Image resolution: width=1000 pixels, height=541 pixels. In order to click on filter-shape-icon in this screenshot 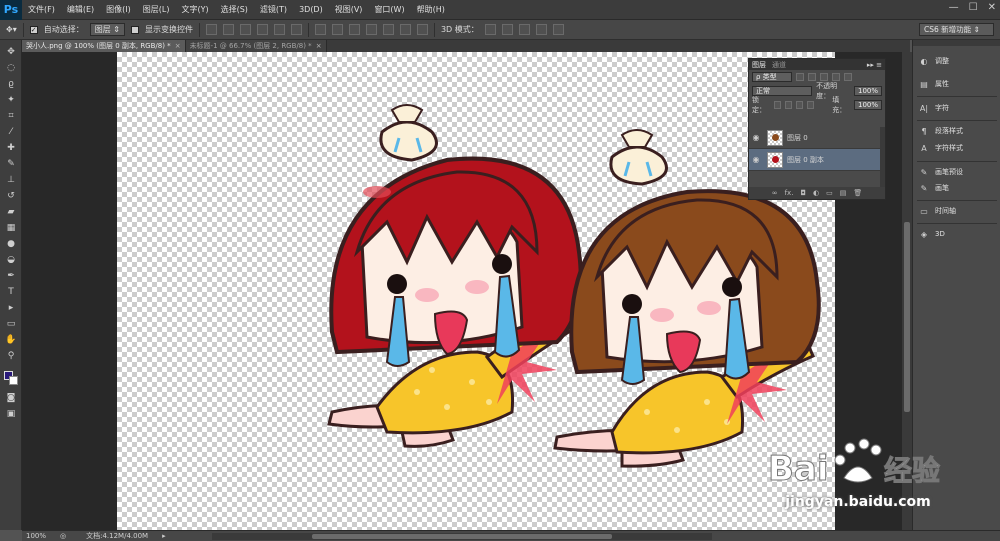, I will do `click(836, 77)`.